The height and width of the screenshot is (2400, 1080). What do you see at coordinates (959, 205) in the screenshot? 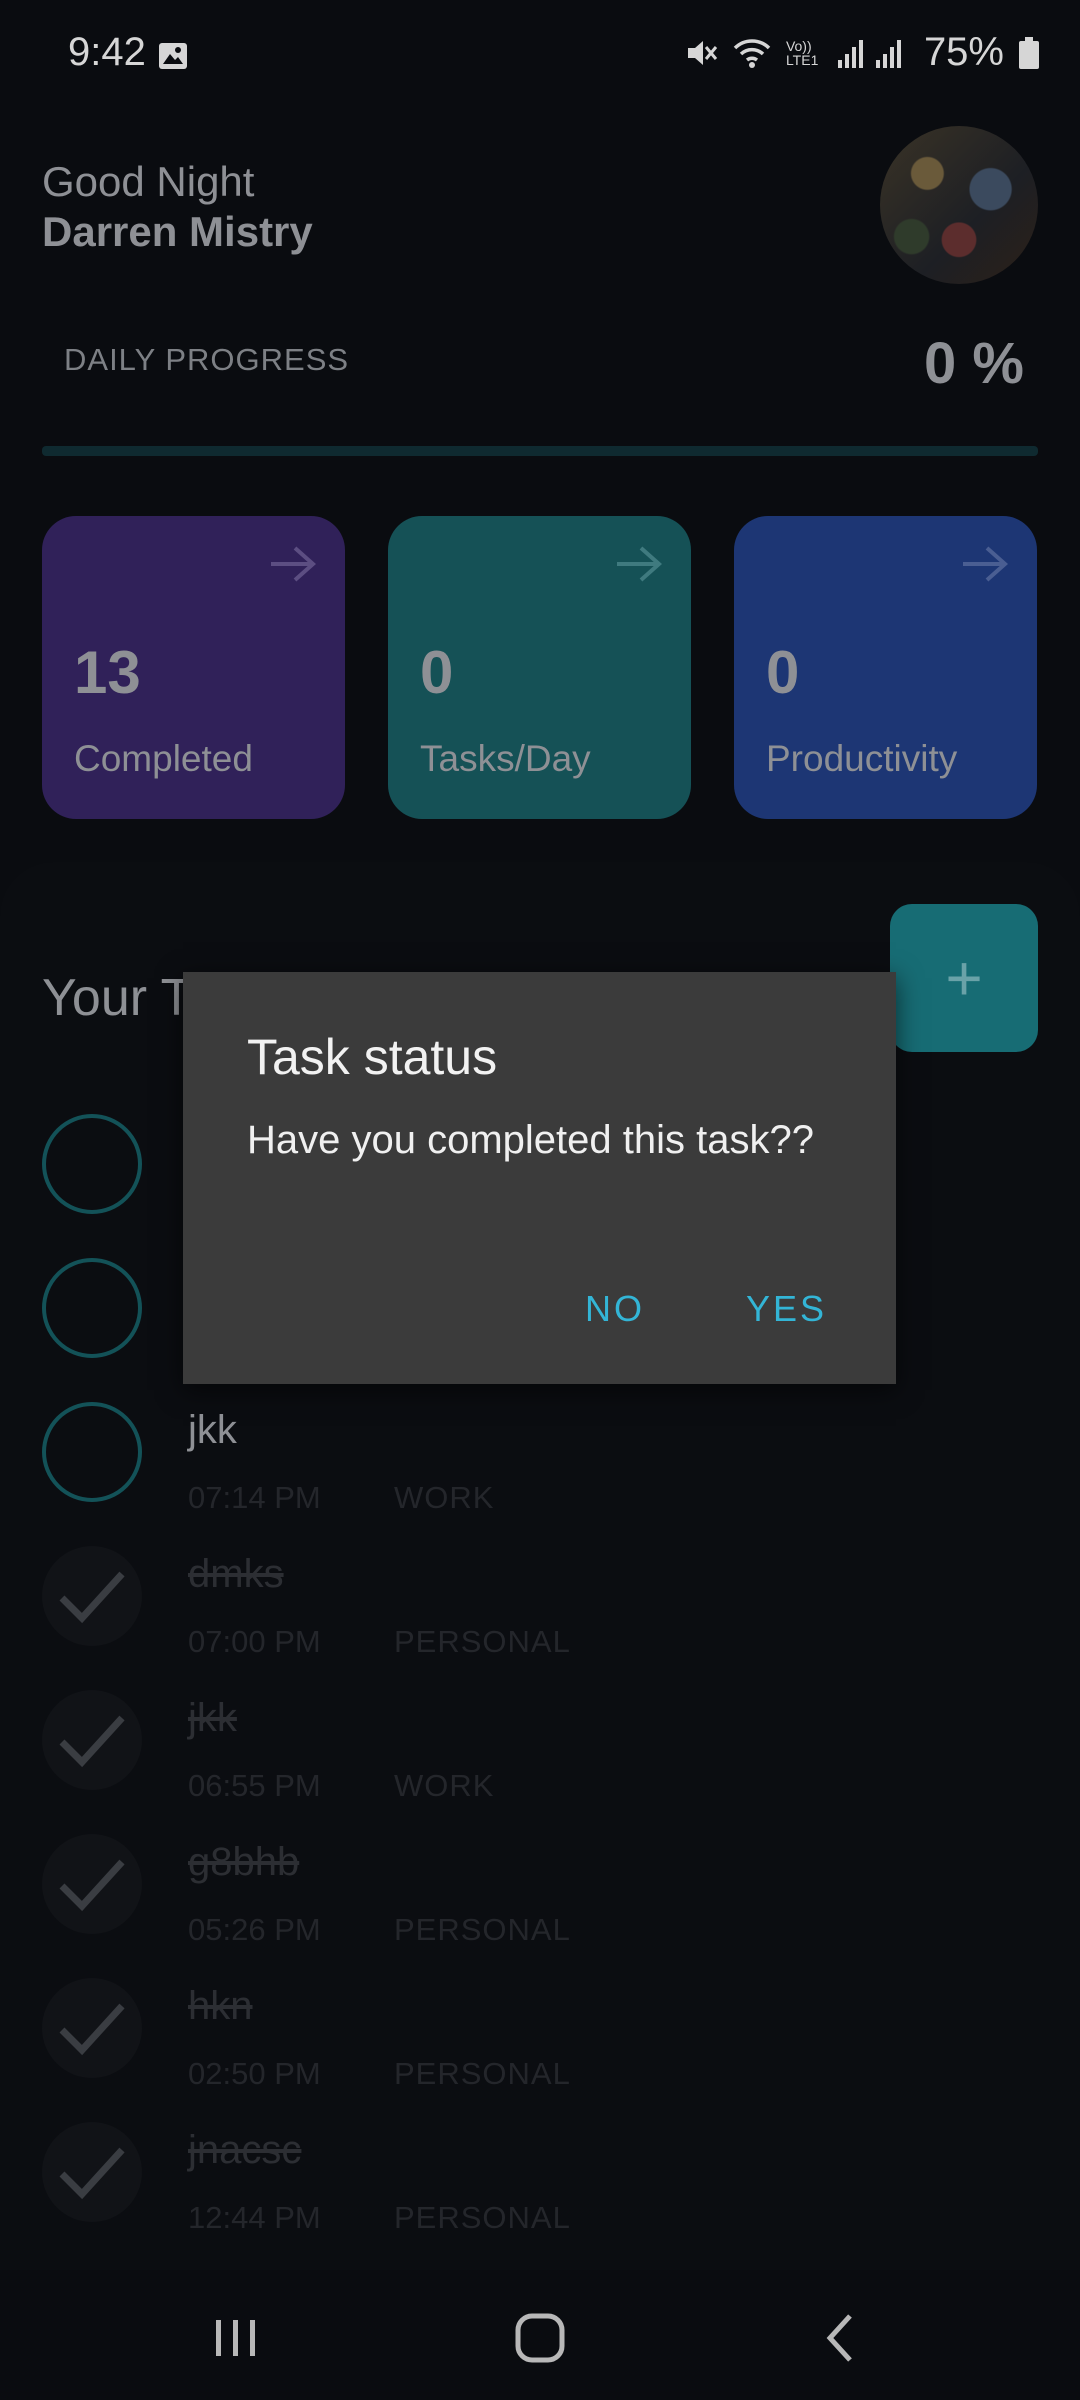
I see `avatar` at bounding box center [959, 205].